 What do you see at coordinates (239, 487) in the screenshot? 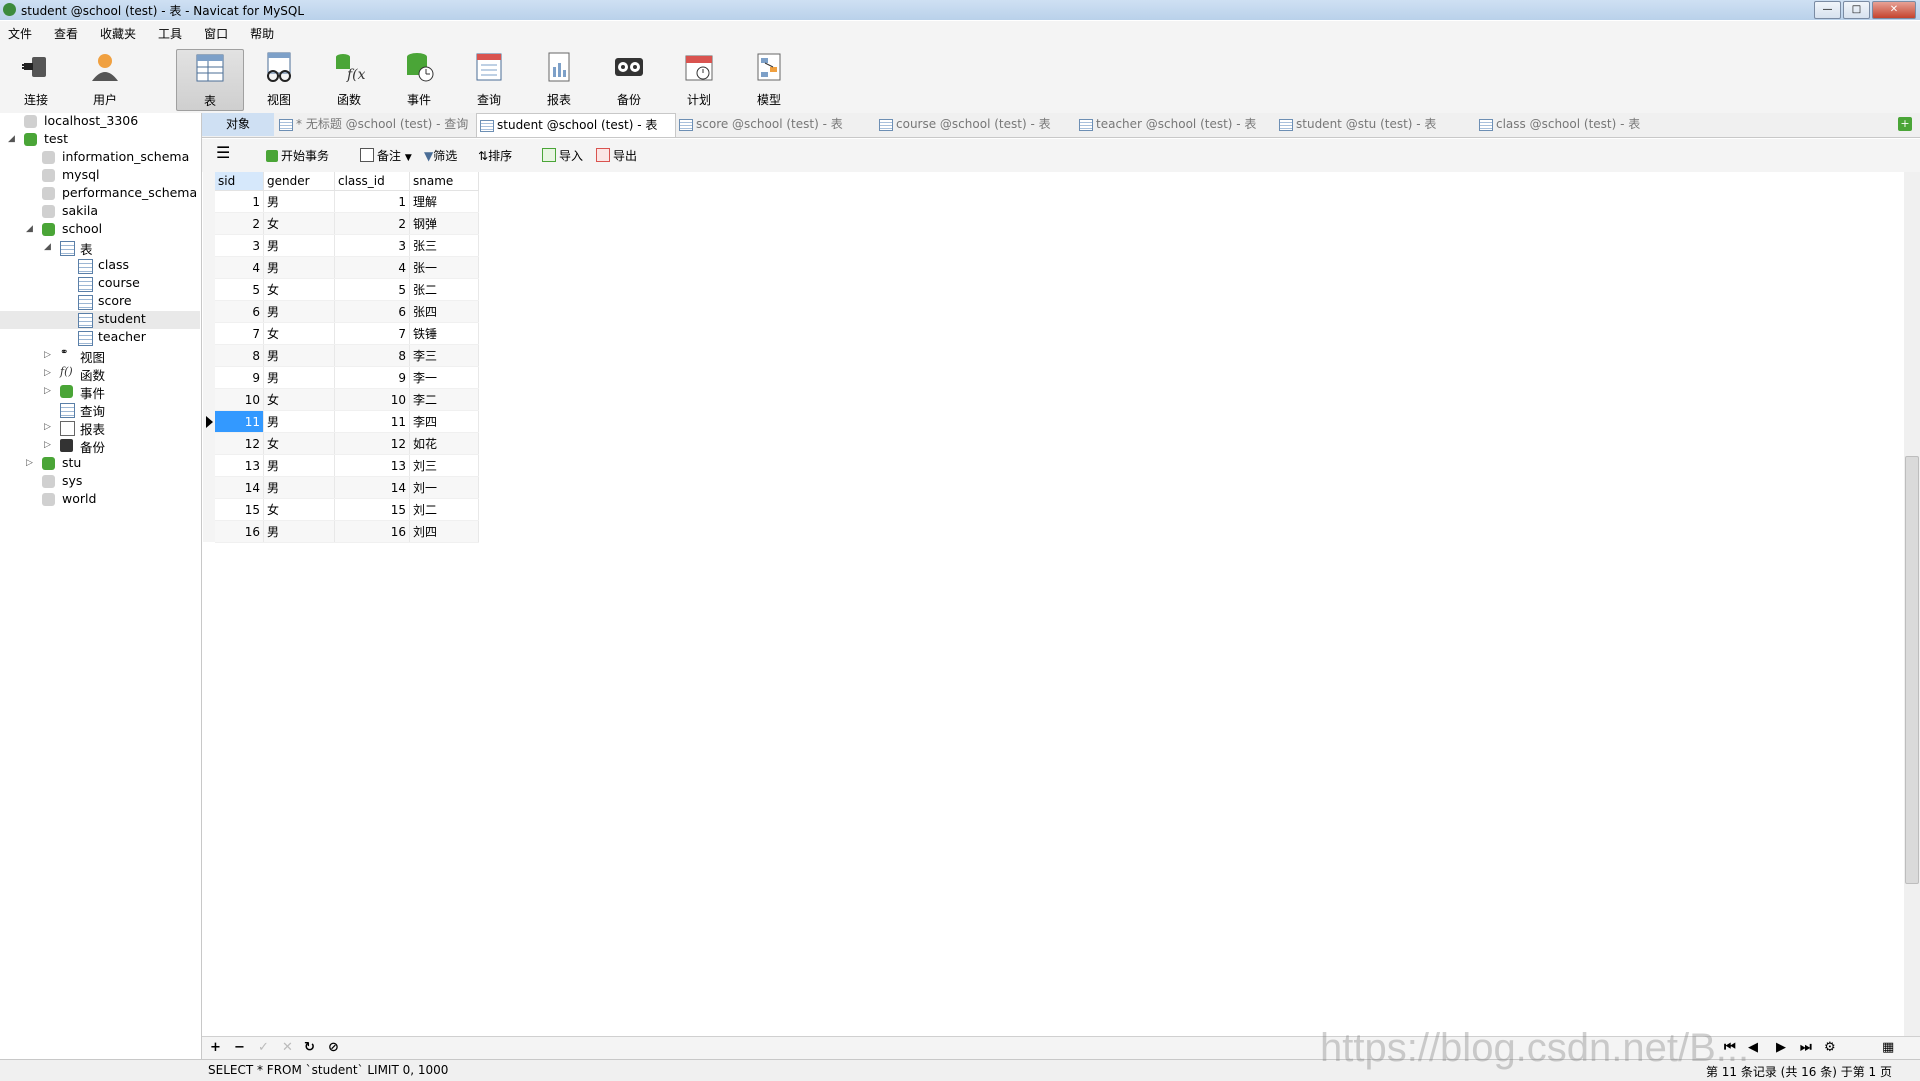
I see `cell-sid: 14` at bounding box center [239, 487].